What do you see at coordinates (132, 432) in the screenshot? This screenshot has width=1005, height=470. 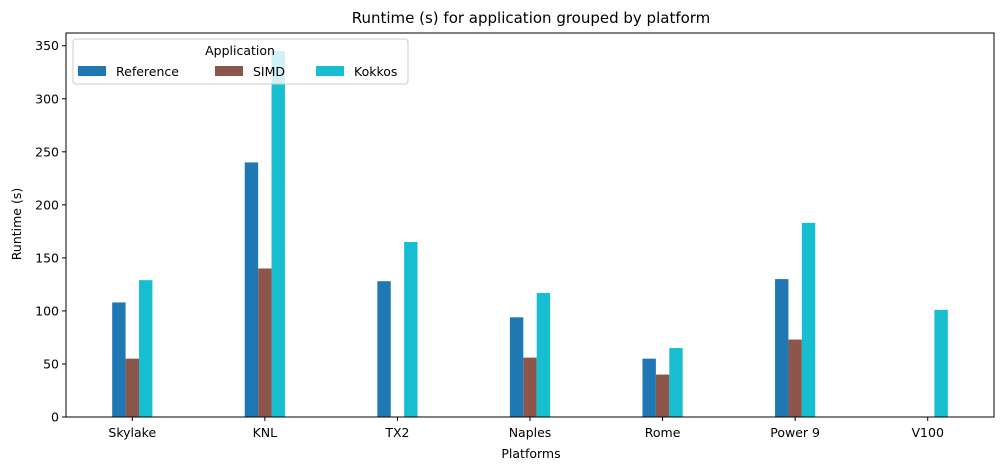 I see `x-tick-label: Skylake` at bounding box center [132, 432].